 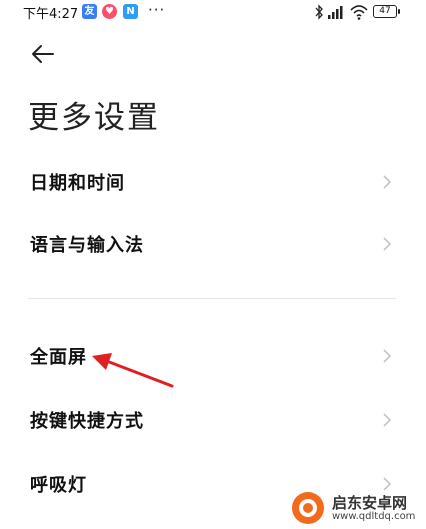 What do you see at coordinates (94, 118) in the screenshot?
I see `page-title: 更多设置` at bounding box center [94, 118].